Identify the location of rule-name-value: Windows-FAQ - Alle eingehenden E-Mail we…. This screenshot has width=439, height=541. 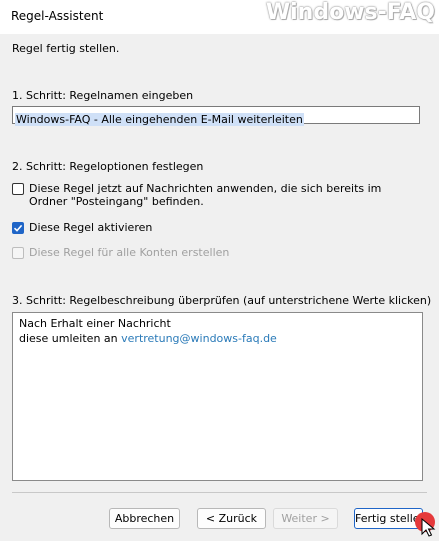
(159, 119).